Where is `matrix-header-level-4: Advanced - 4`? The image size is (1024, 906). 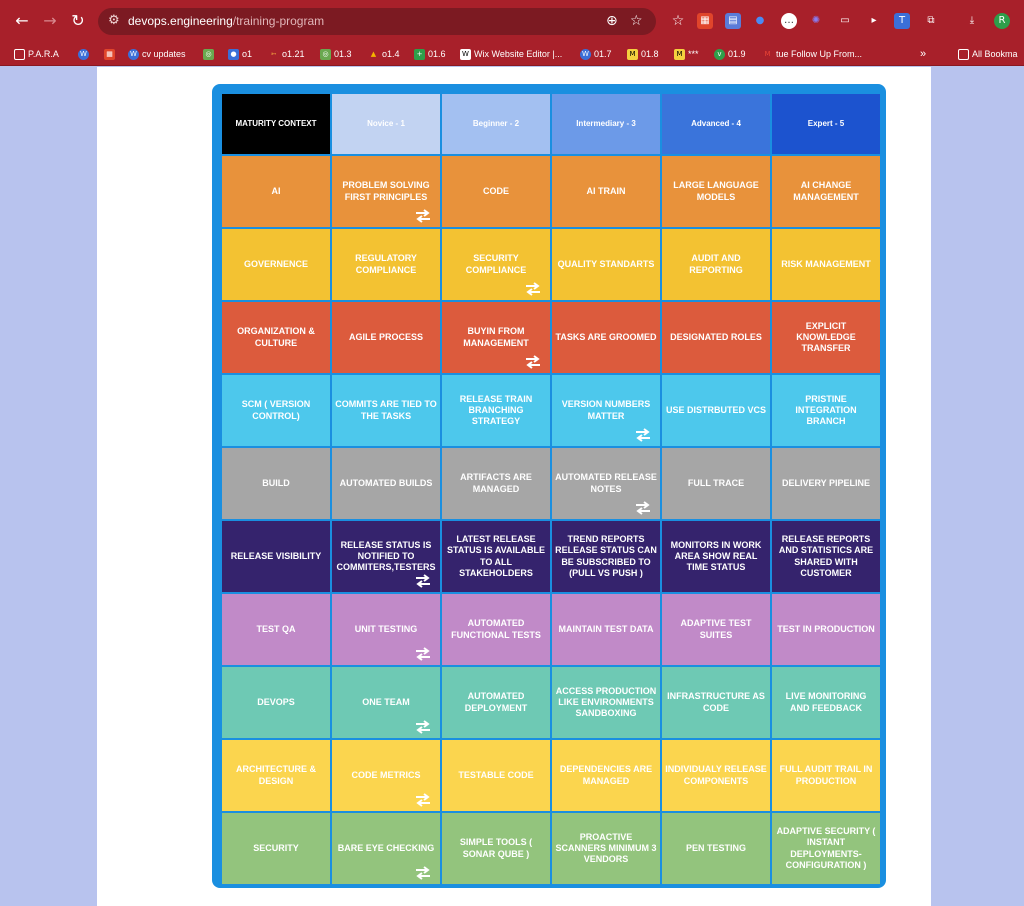 matrix-header-level-4: Advanced - 4 is located at coordinates (716, 124).